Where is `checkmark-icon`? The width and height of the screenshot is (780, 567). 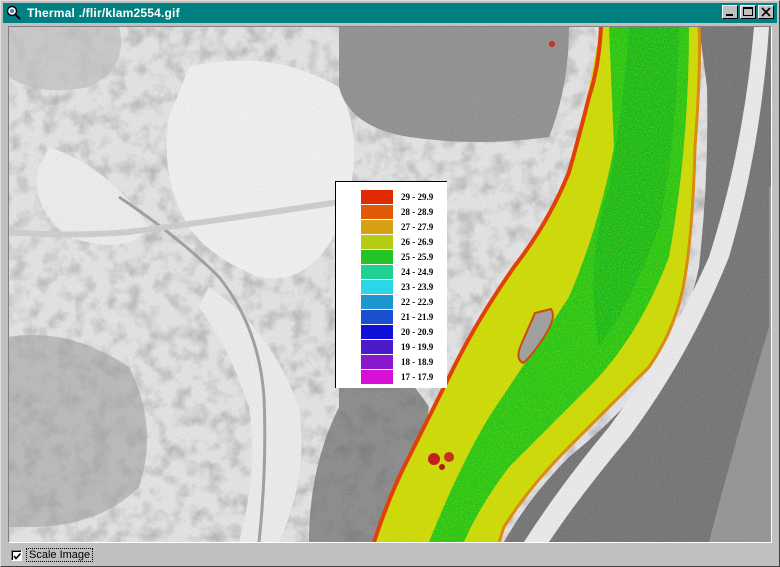
checkmark-icon is located at coordinates (17, 556).